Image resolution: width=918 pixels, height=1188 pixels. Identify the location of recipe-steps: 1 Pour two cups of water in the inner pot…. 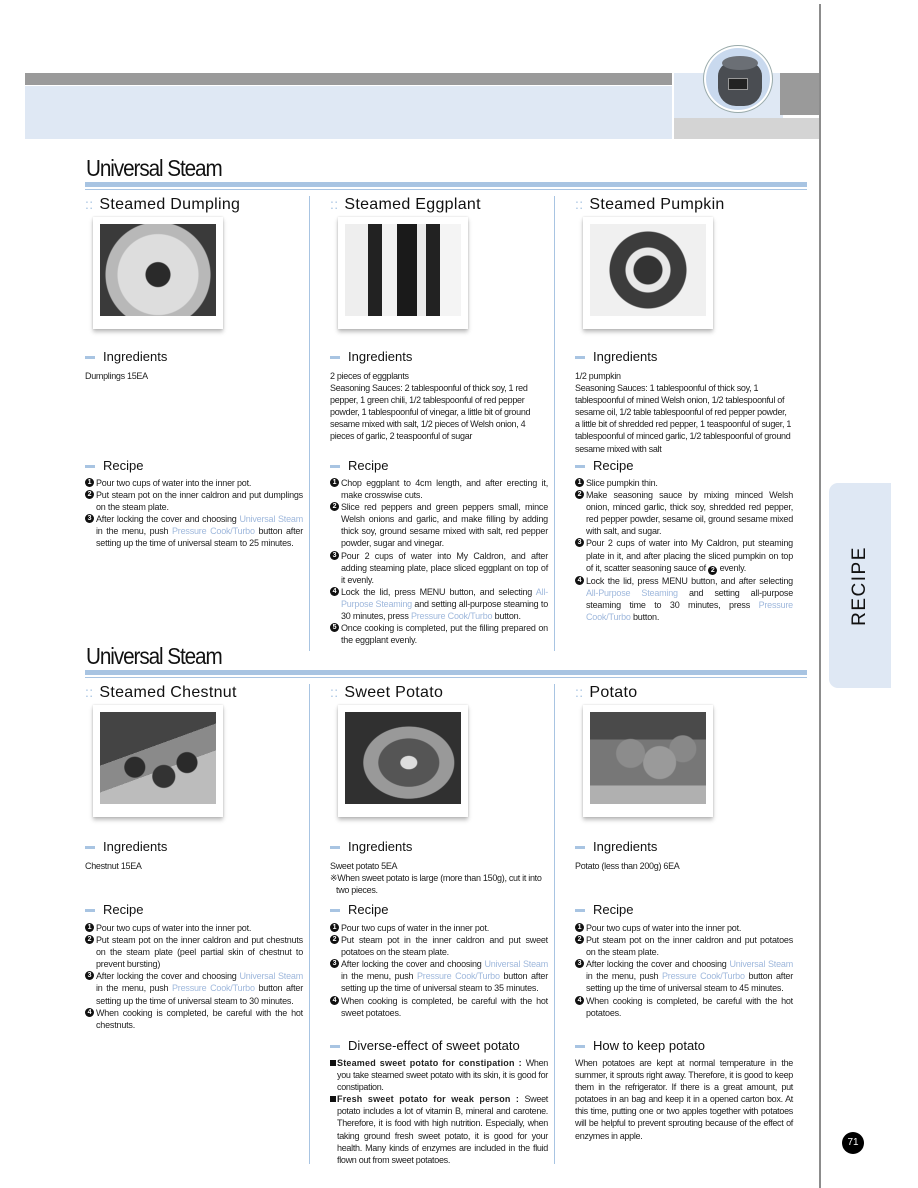
(439, 970).